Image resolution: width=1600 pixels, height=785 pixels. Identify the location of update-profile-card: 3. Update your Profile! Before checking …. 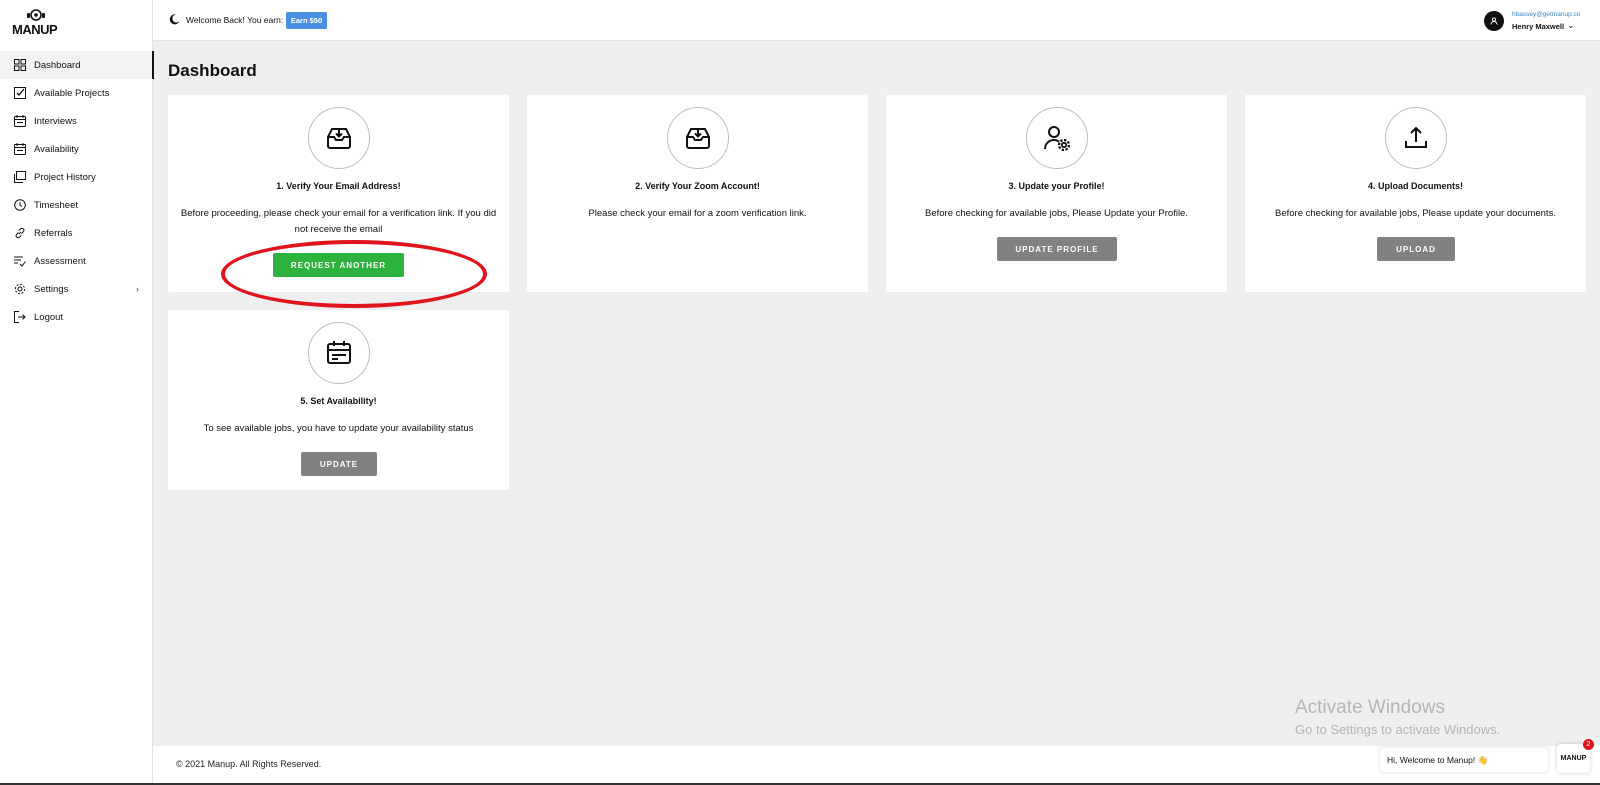
(1056, 193).